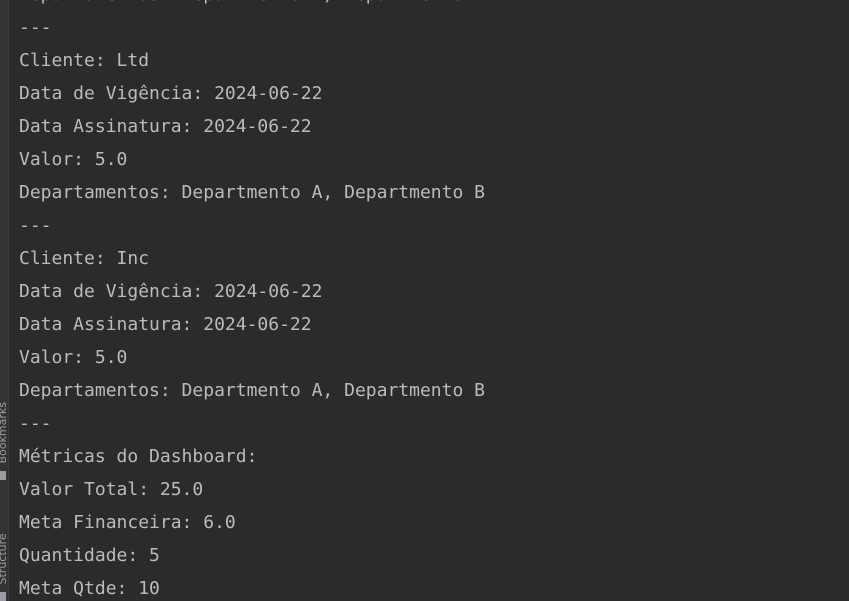 The width and height of the screenshot is (849, 601). I want to click on console-line: Valor Total: 25.0, so click(111, 489).